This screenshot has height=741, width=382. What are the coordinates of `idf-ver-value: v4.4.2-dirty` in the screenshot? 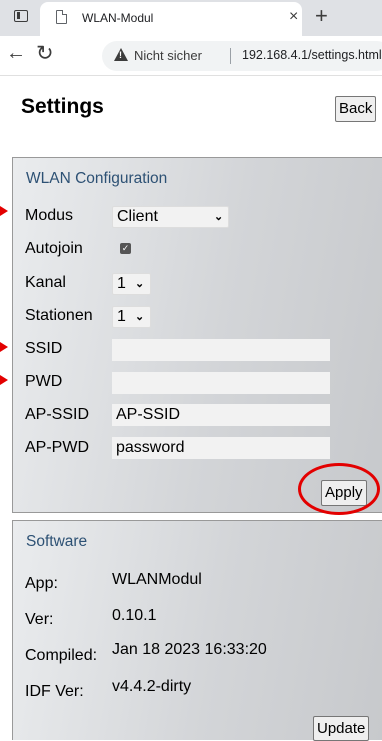 It's located at (152, 686).